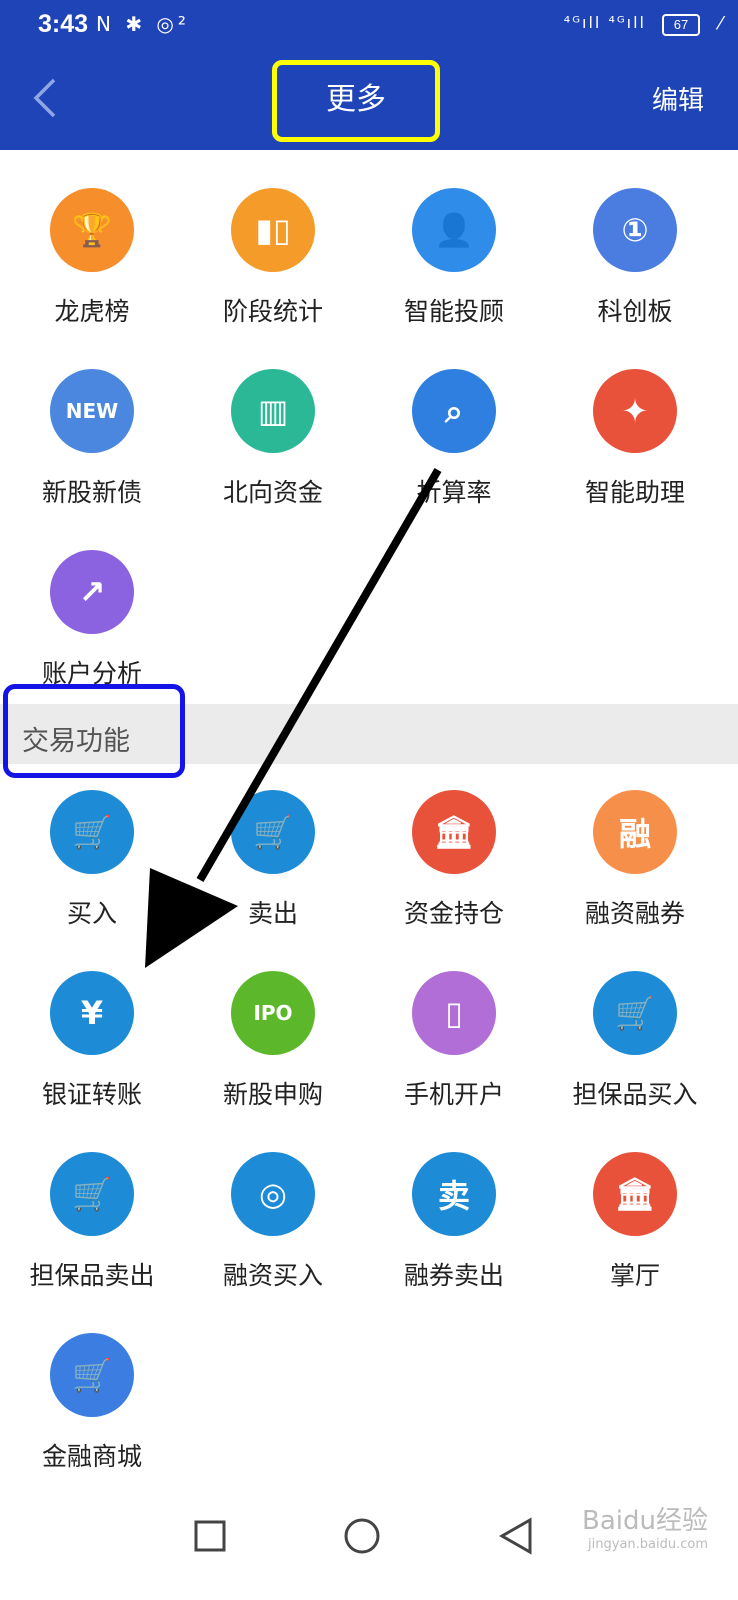 The image size is (738, 1600). What do you see at coordinates (92, 1418) in the screenshot?
I see `grid-item-shopping-cart: 🛒 金融商城` at bounding box center [92, 1418].